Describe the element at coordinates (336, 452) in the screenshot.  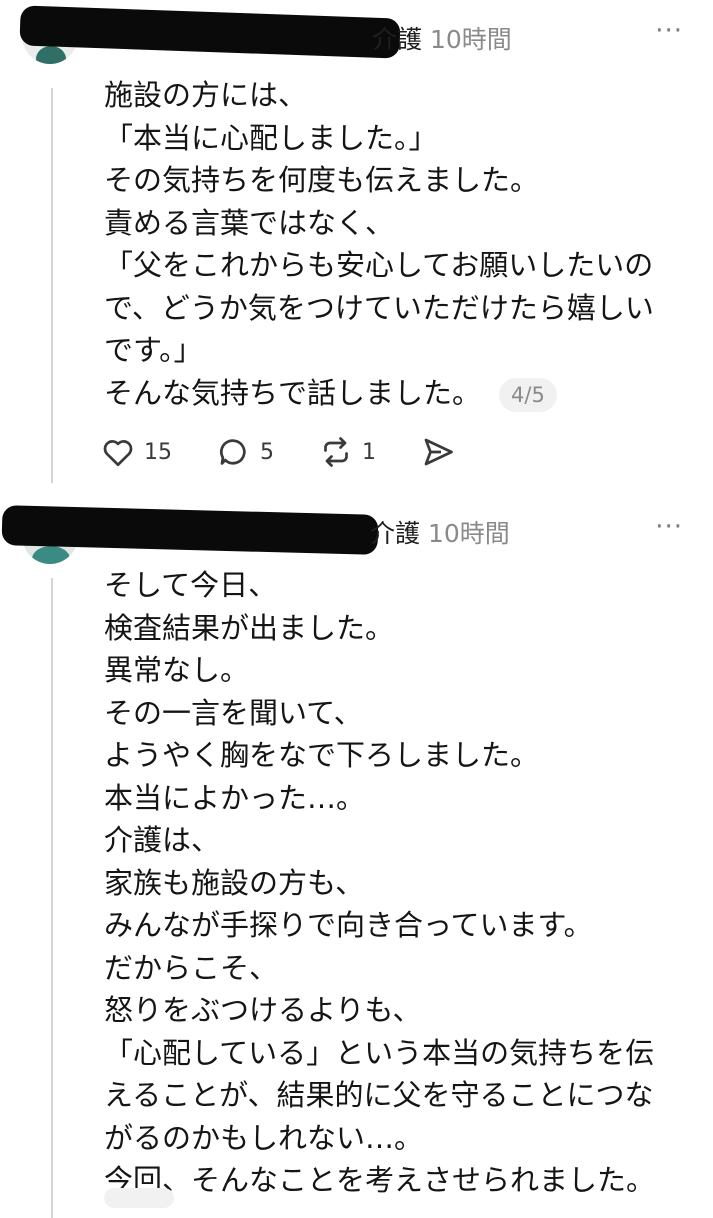
I see `repost-icon` at that location.